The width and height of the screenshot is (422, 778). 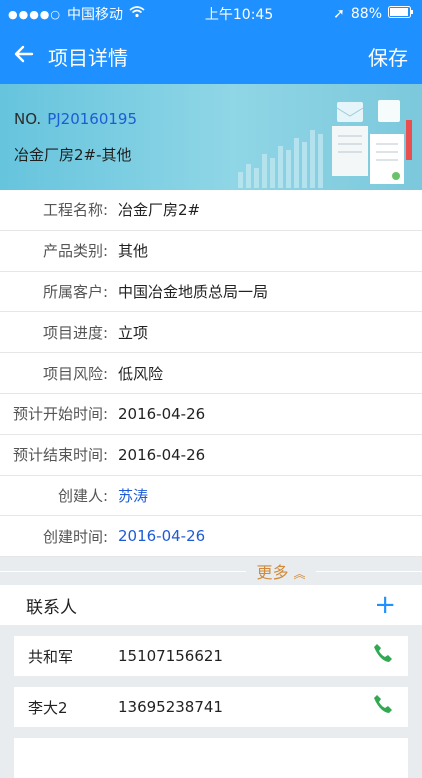 What do you see at coordinates (211, 496) in the screenshot?
I see `field-row-creator: 创建人: 苏涛` at bounding box center [211, 496].